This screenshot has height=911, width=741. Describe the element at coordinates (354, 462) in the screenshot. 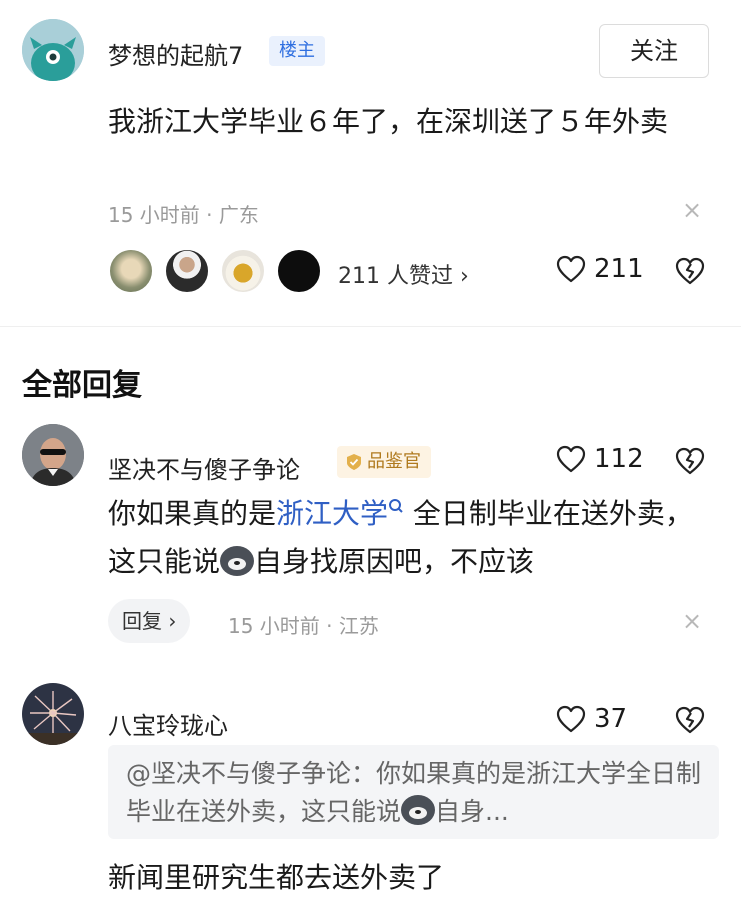

I see `check-badge-icon` at that location.